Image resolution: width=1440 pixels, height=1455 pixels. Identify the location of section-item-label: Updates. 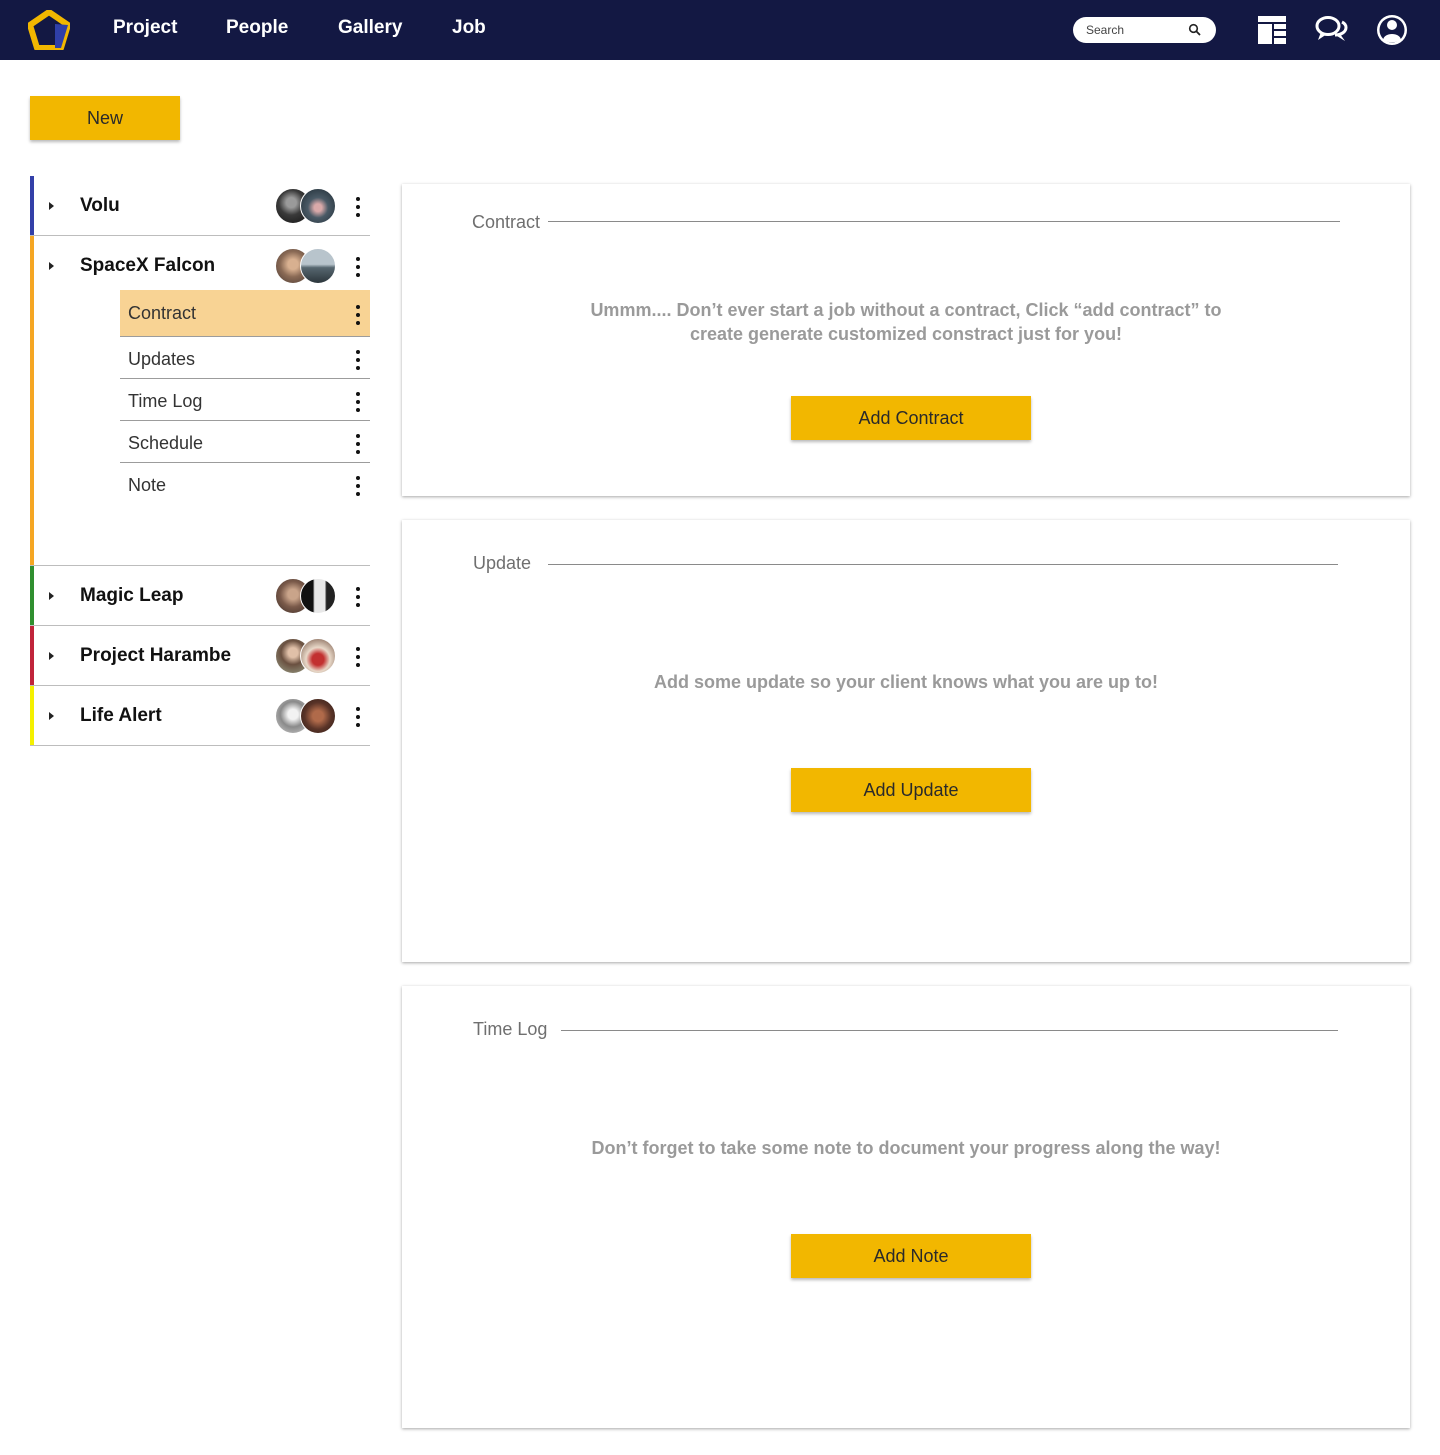
(162, 359).